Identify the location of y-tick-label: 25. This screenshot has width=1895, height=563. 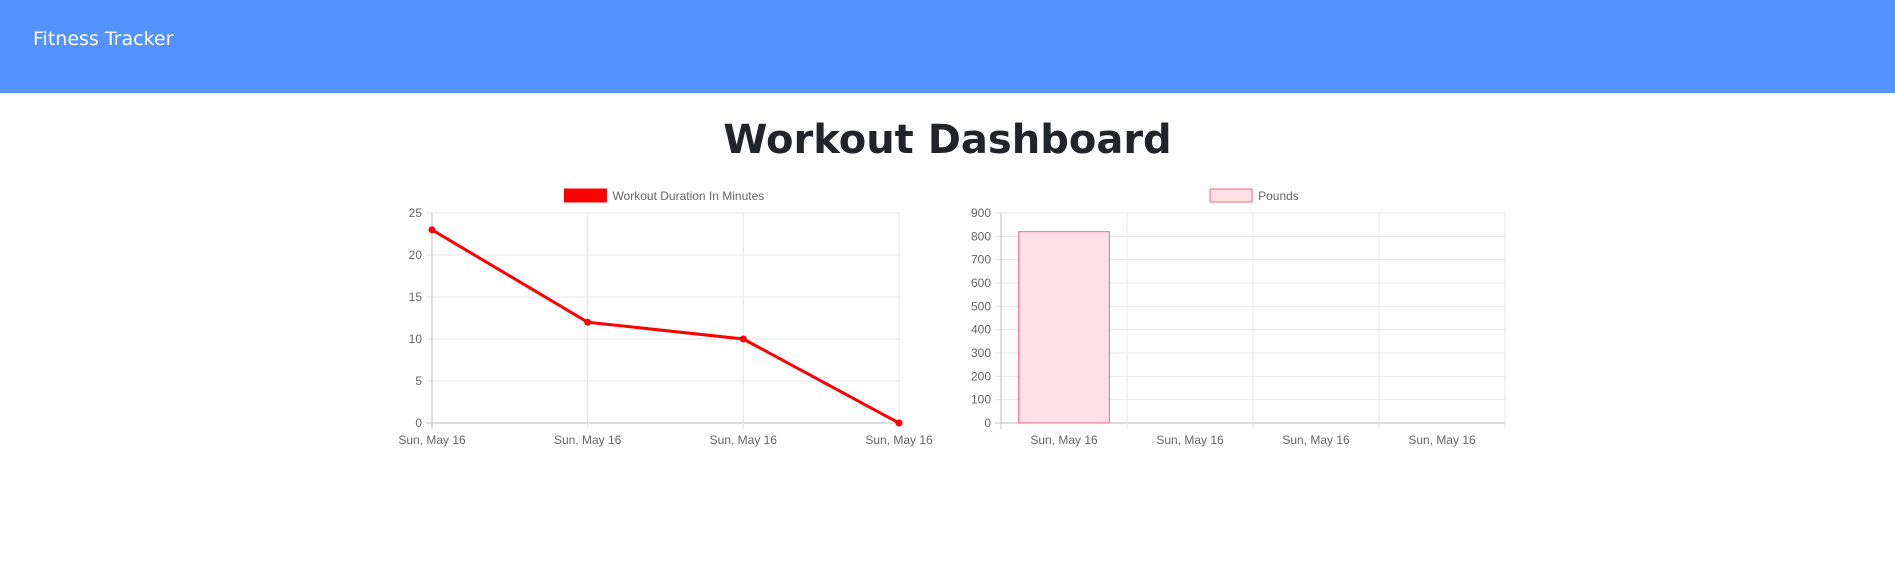
(416, 213).